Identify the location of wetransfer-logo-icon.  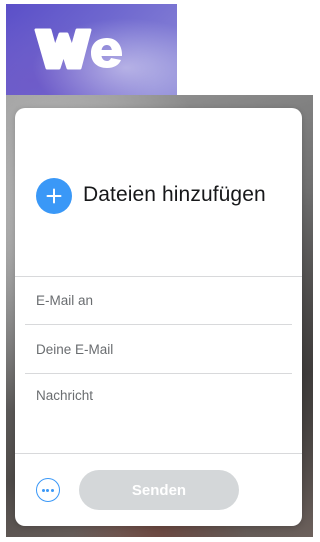
(79, 49).